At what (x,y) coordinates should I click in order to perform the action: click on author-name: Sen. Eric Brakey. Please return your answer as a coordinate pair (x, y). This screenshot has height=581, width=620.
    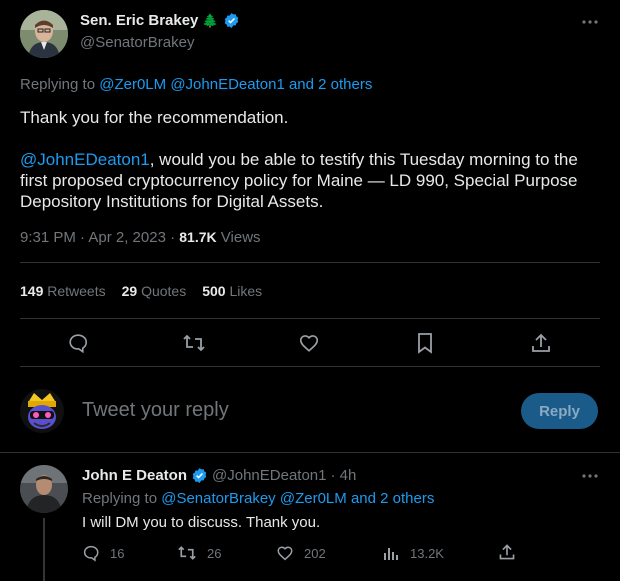
    Looking at the image, I should click on (139, 20).